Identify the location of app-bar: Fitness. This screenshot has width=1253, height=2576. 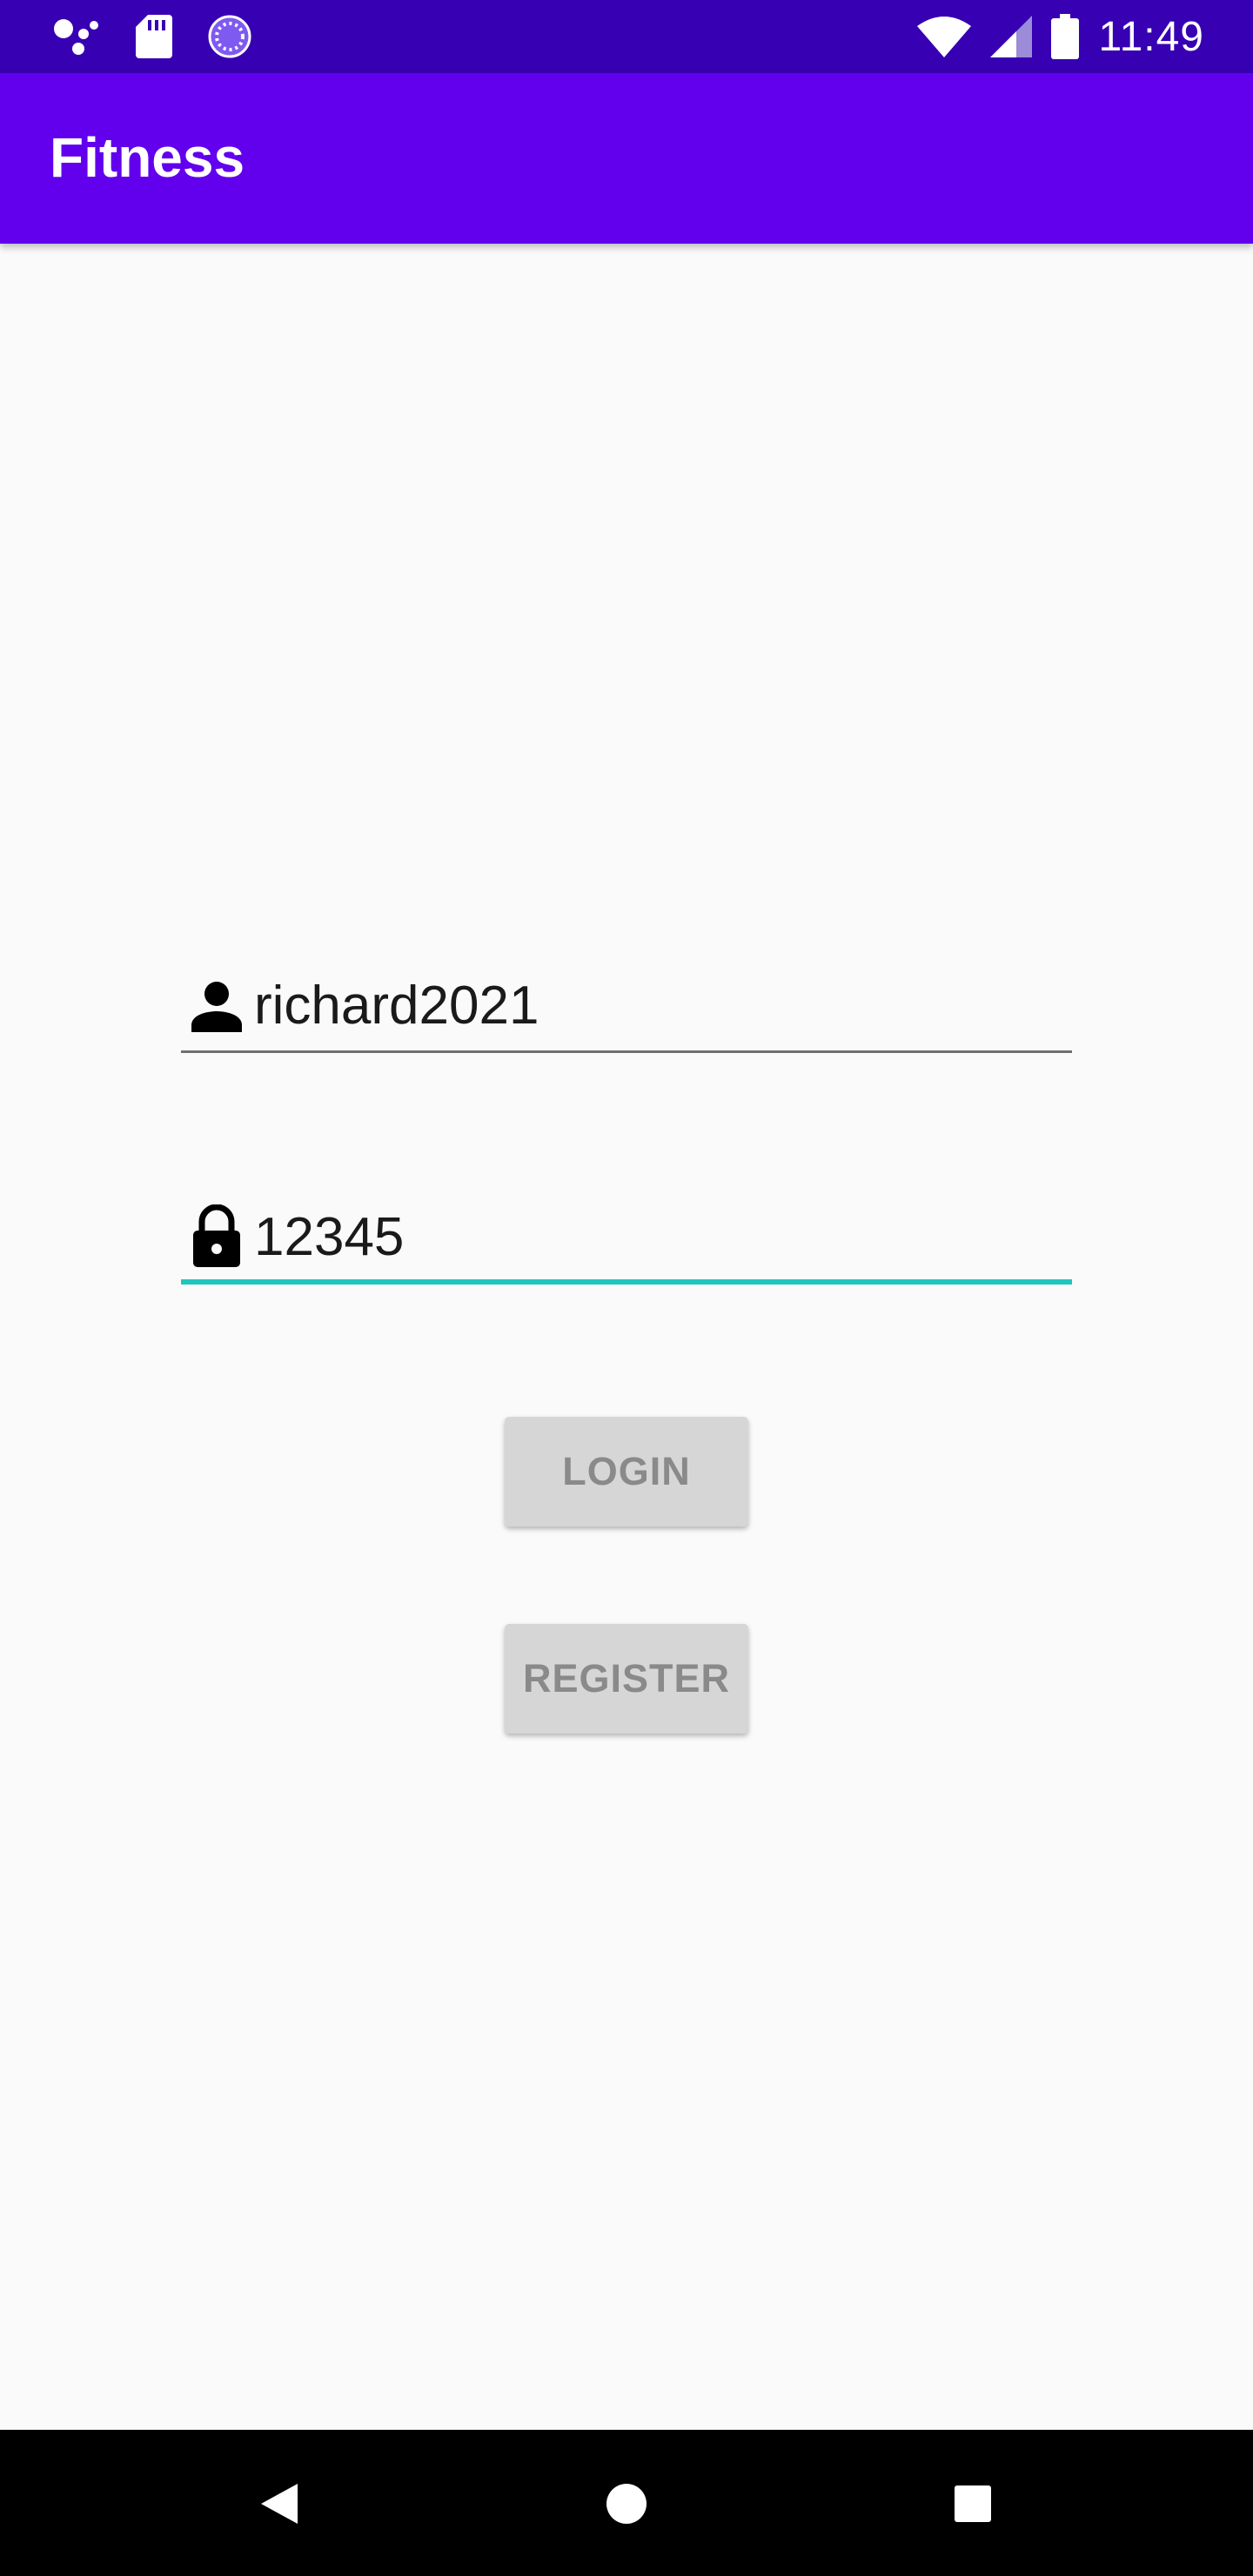
(626, 158).